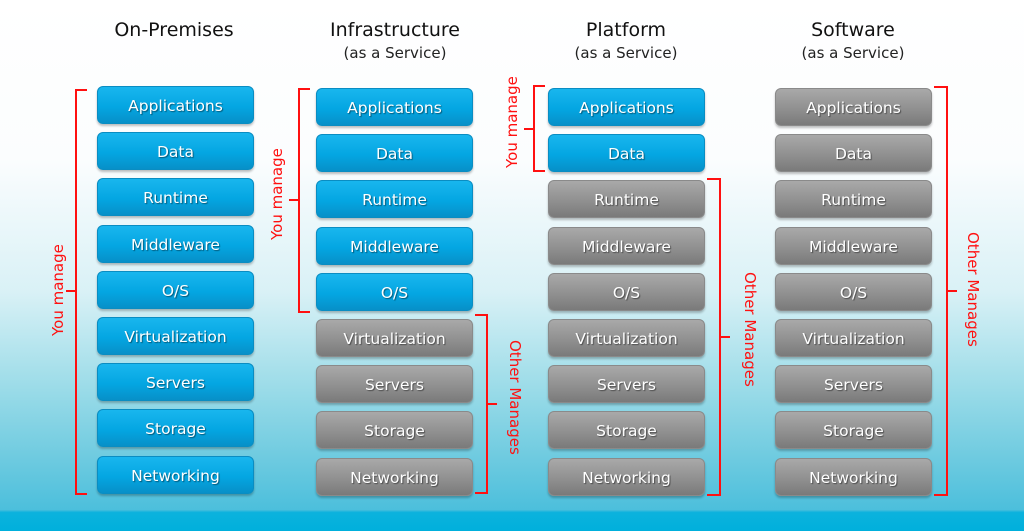 The width and height of the screenshot is (1024, 531). What do you see at coordinates (714, 337) in the screenshot?
I see `other-manages-bracket-paas` at bounding box center [714, 337].